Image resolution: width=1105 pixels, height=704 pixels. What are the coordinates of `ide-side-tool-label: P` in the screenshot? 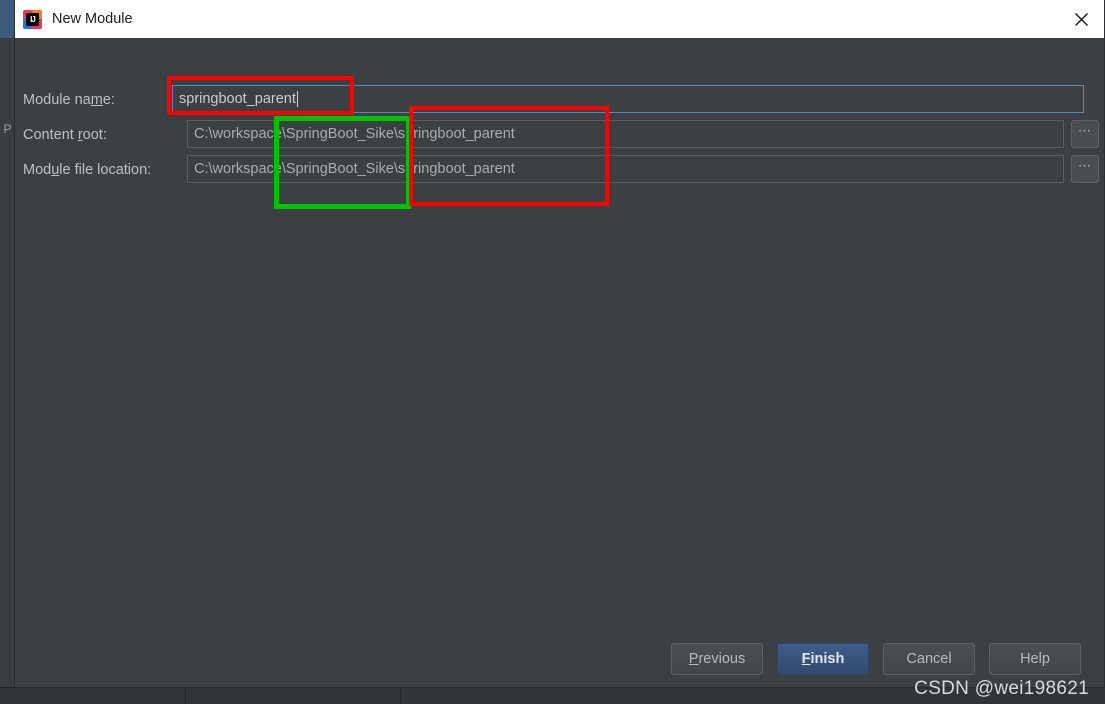 It's located at (7, 129).